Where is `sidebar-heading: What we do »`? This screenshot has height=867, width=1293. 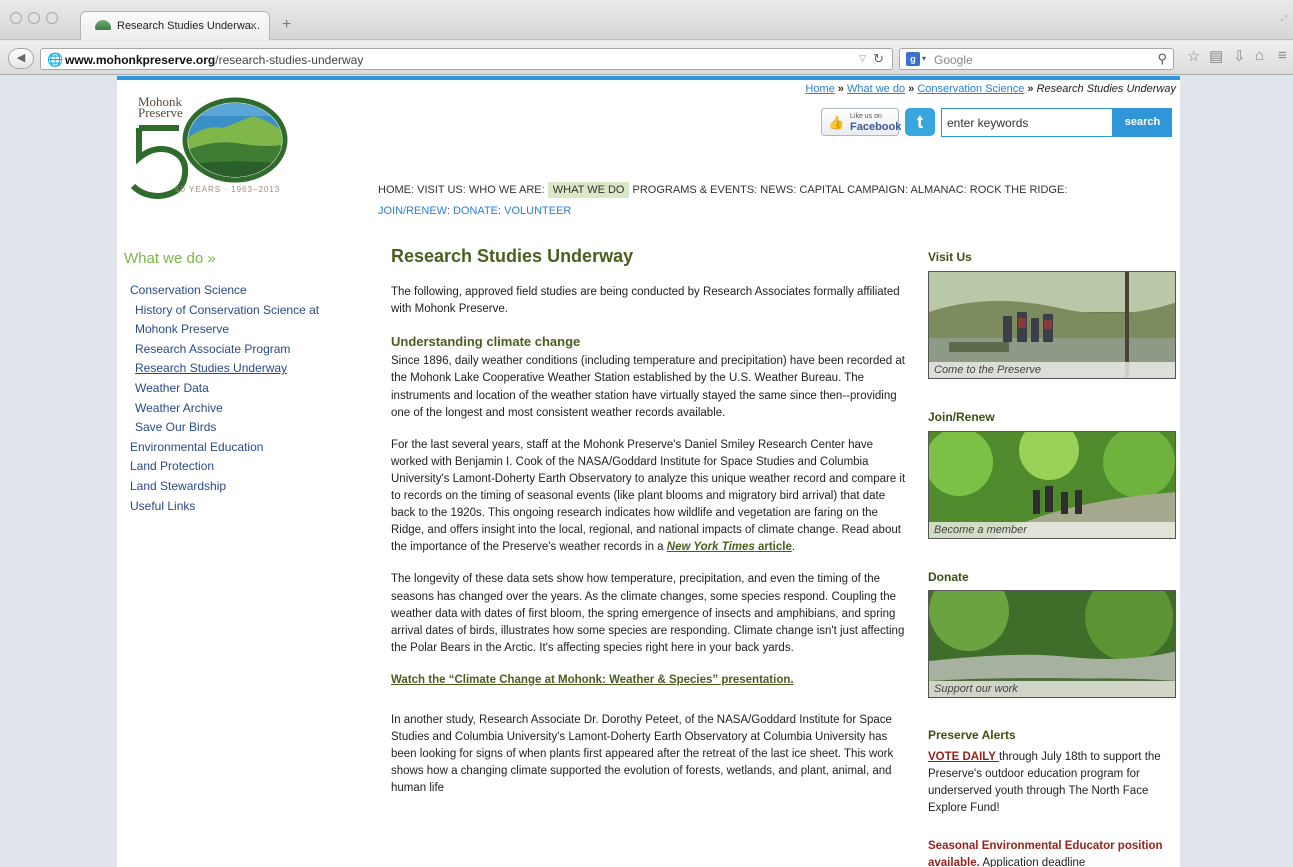 sidebar-heading: What we do » is located at coordinates (170, 258).